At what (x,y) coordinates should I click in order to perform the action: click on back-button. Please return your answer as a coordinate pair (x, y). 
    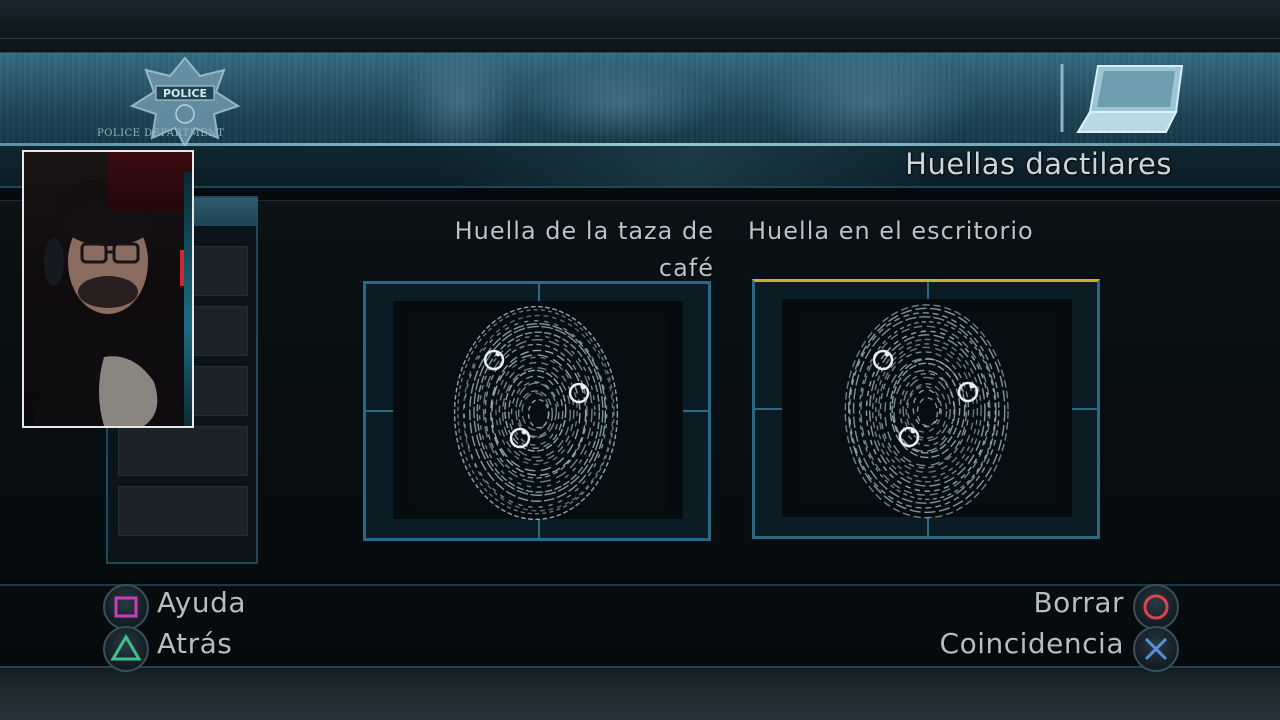
    Looking at the image, I should click on (126, 649).